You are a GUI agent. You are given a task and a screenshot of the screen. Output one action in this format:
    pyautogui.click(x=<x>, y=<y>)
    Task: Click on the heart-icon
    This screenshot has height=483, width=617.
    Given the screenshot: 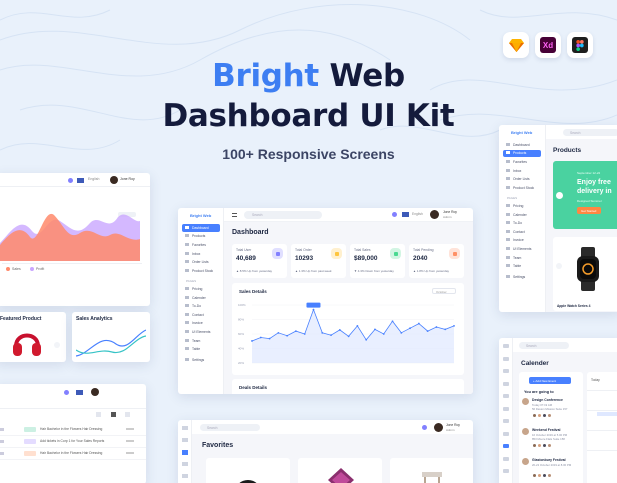 What is the action you would take?
    pyautogui.click(x=185, y=452)
    